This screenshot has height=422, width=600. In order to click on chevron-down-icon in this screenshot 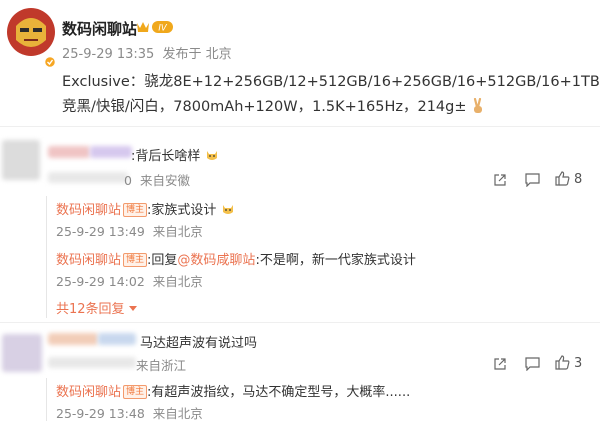, I will do `click(132, 308)`.